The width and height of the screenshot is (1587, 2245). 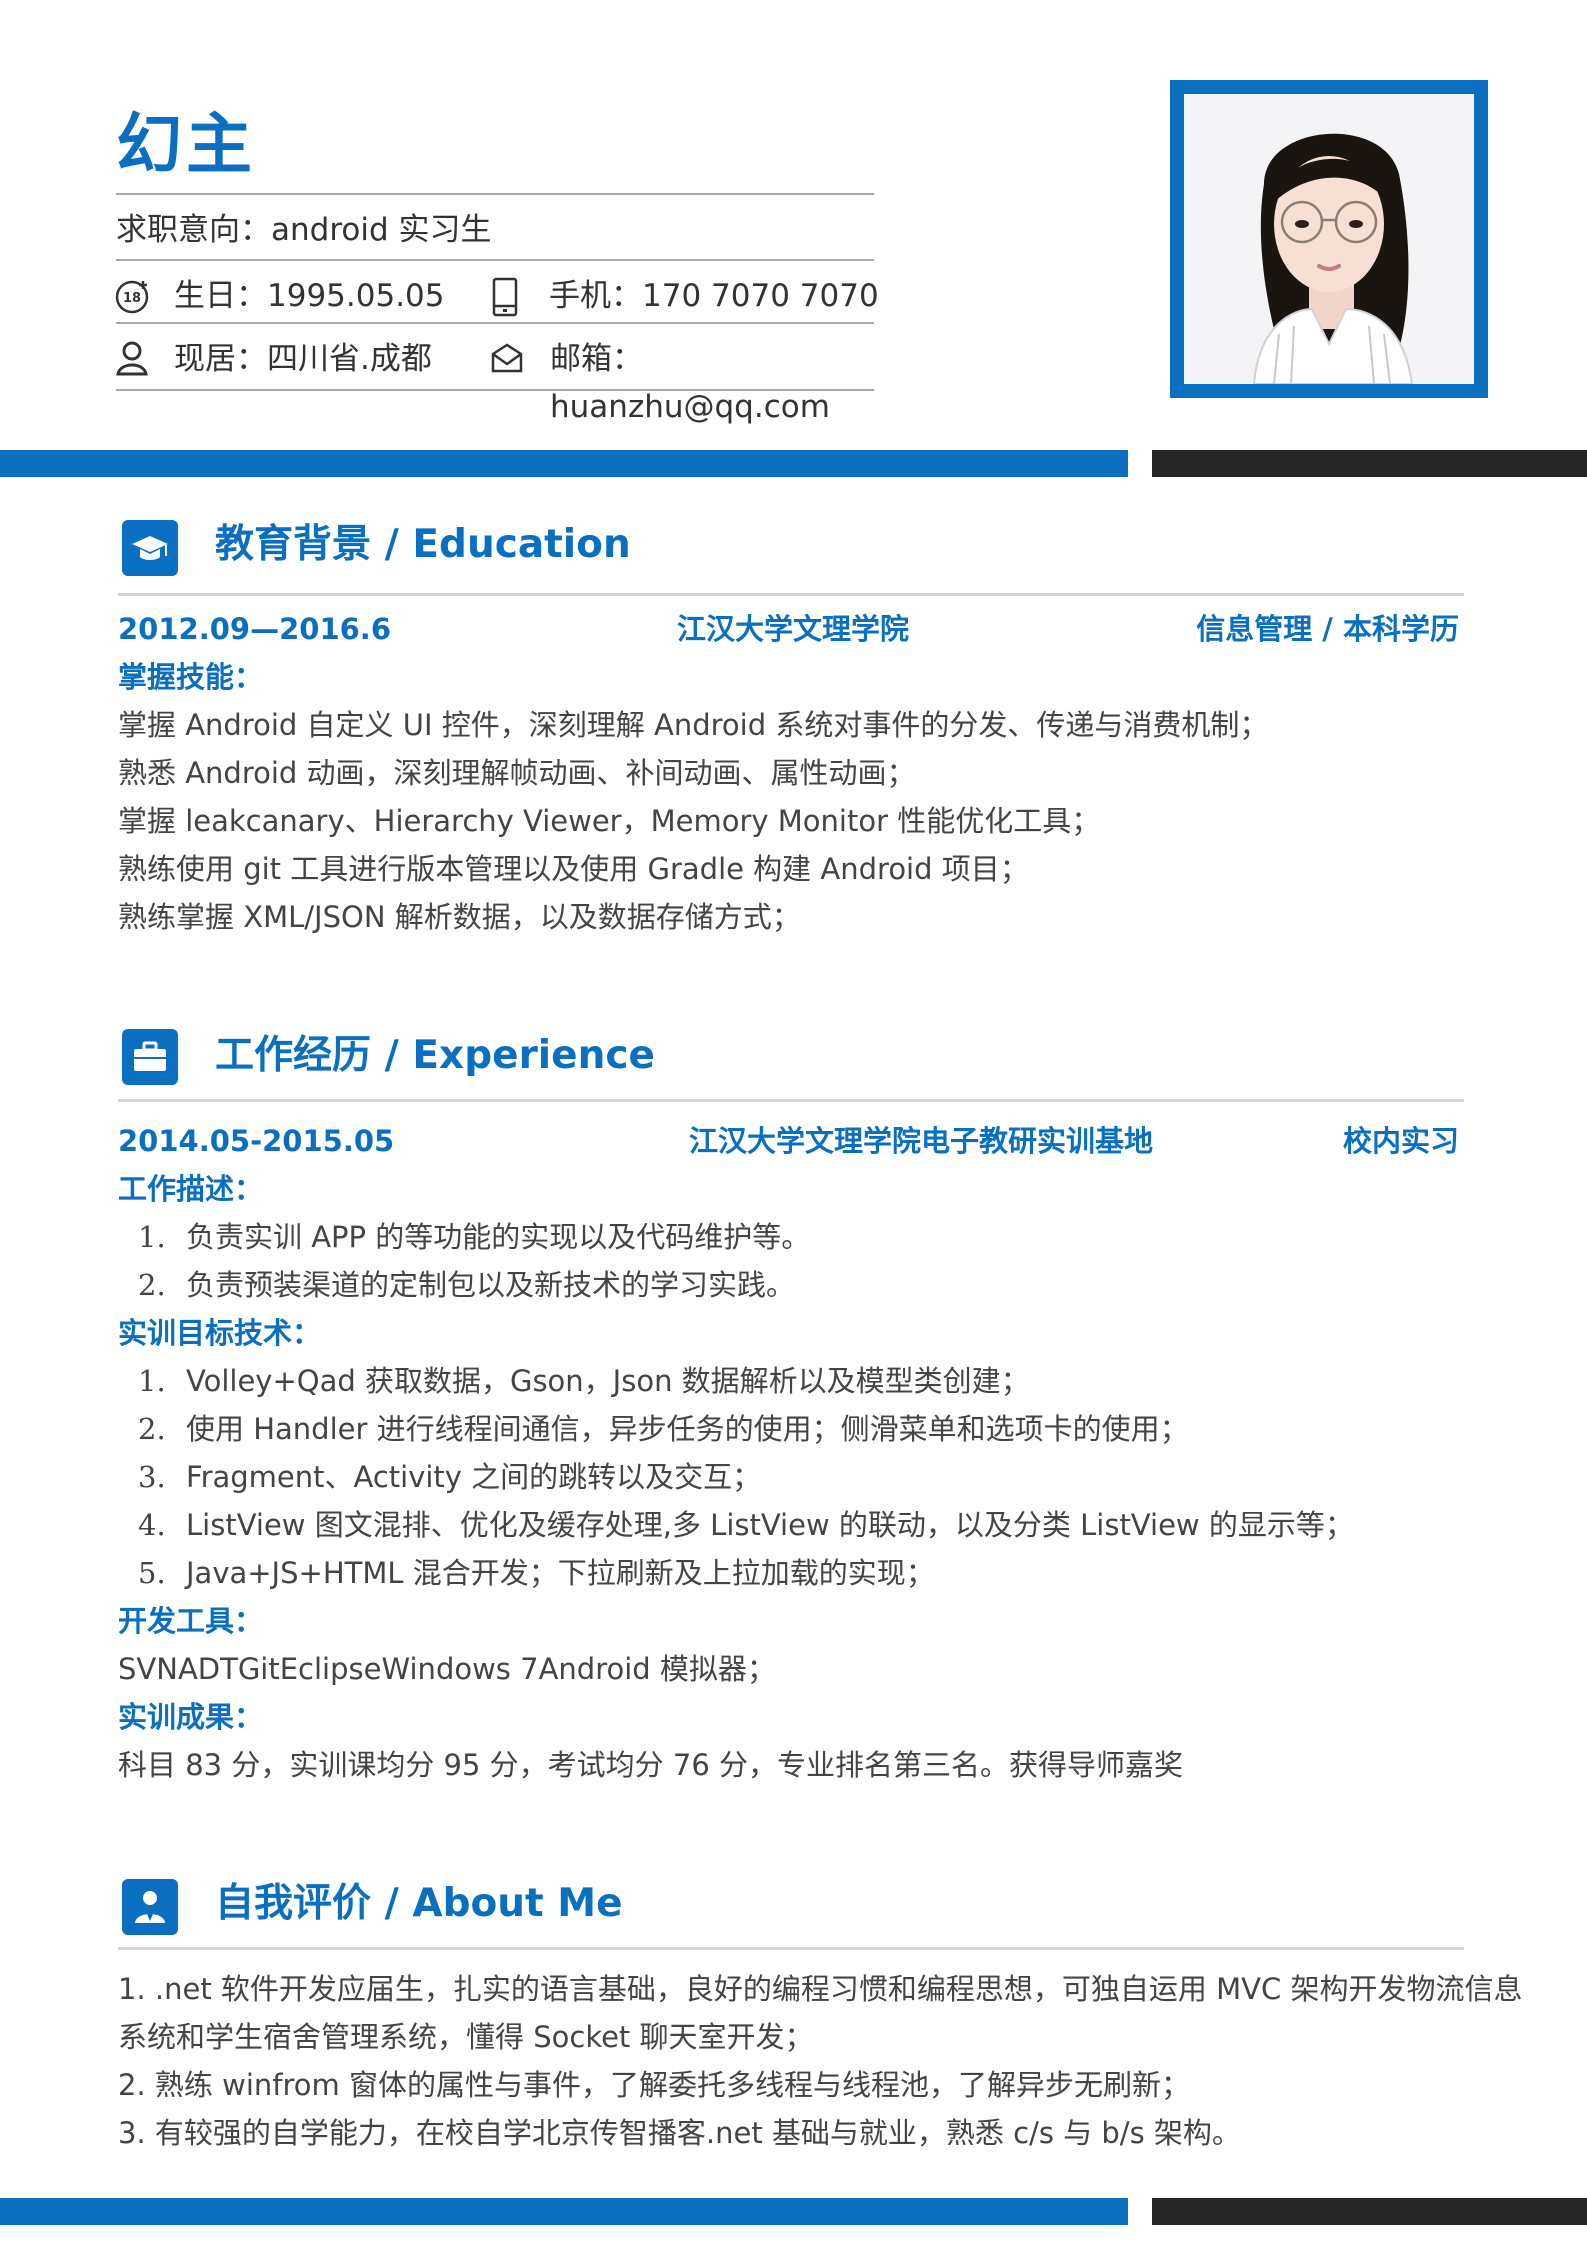 What do you see at coordinates (505, 297) in the screenshot?
I see `phone-icon` at bounding box center [505, 297].